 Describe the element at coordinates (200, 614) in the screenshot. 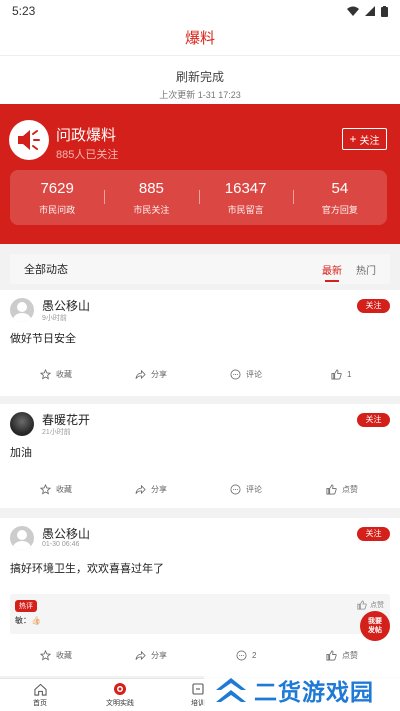

I see `hot-comment: 热评 敏：👍🏻 点赞` at that location.